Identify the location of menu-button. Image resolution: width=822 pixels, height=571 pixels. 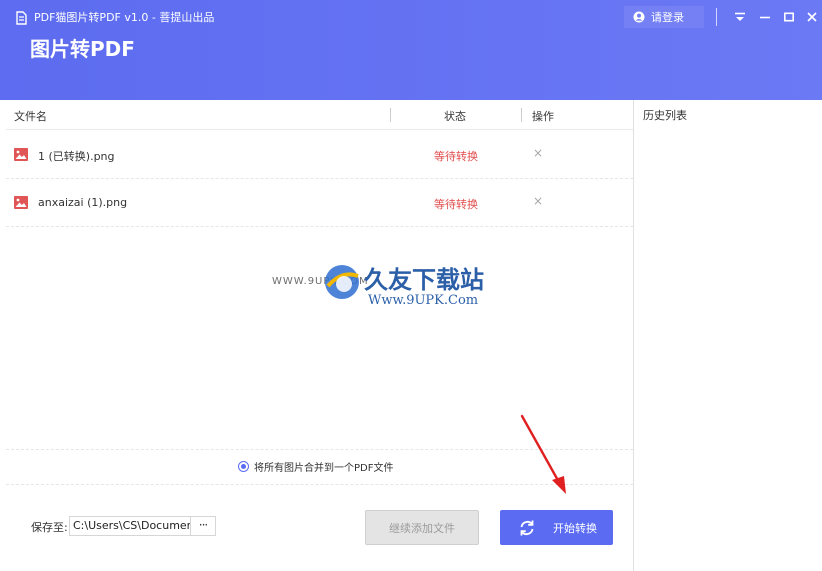
(740, 17).